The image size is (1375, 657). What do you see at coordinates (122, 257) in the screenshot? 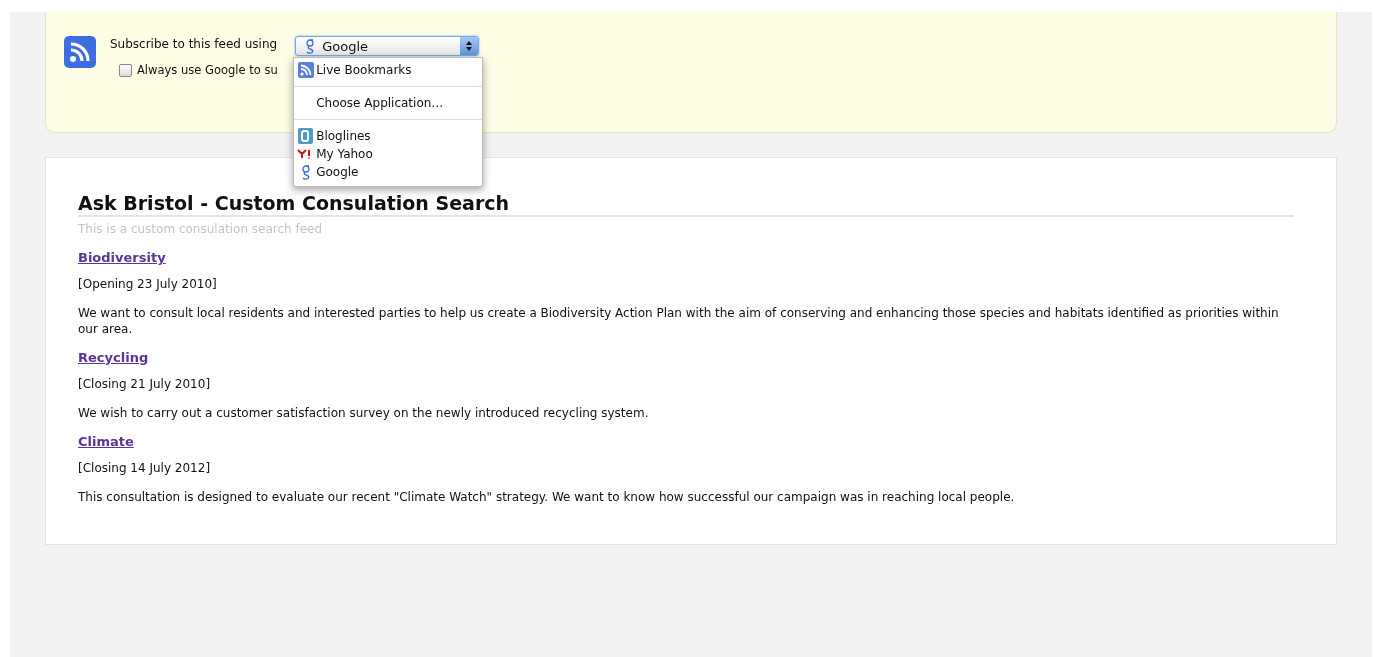
I see `entry-link: Biodiversity` at bounding box center [122, 257].